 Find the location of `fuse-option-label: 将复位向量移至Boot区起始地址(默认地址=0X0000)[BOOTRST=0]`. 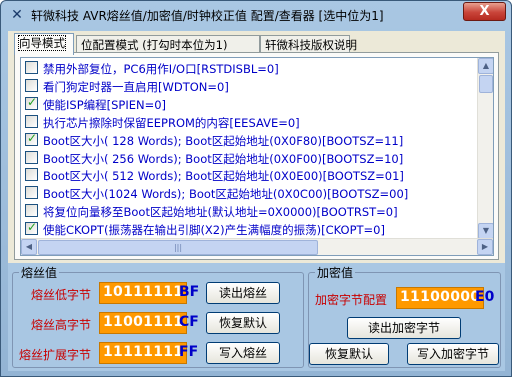

fuse-option-label: 将复位向量移至Boot区起始地址(默认地址=0X0000)[BOOTRST=0] is located at coordinates (220, 212).